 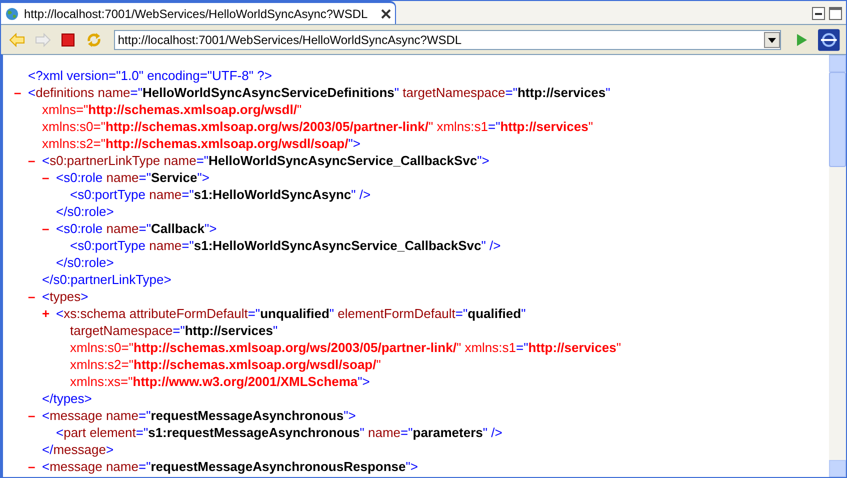 I want to click on xml-line: xmlns:xs="http://www.w3.org/2001/XMLSchema">, so click(x=220, y=381).